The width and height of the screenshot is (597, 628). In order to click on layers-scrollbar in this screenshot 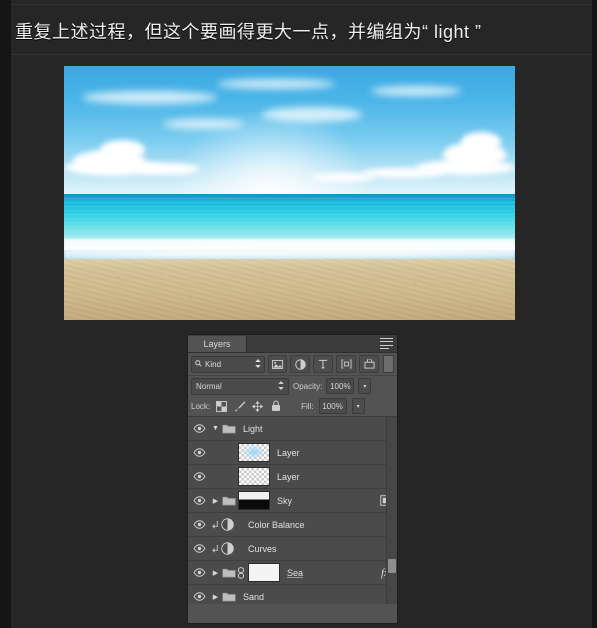, I will do `click(391, 510)`.